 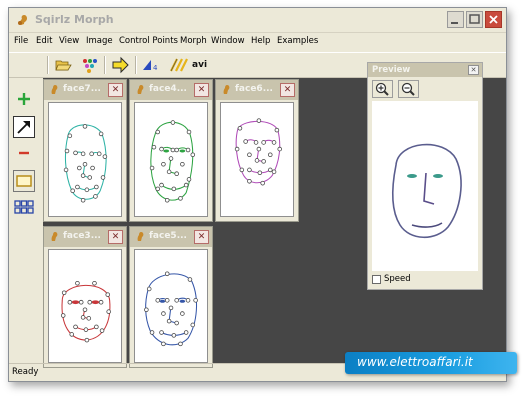 What do you see at coordinates (155, 68) in the screenshot?
I see `svg-text: 4` at bounding box center [155, 68].